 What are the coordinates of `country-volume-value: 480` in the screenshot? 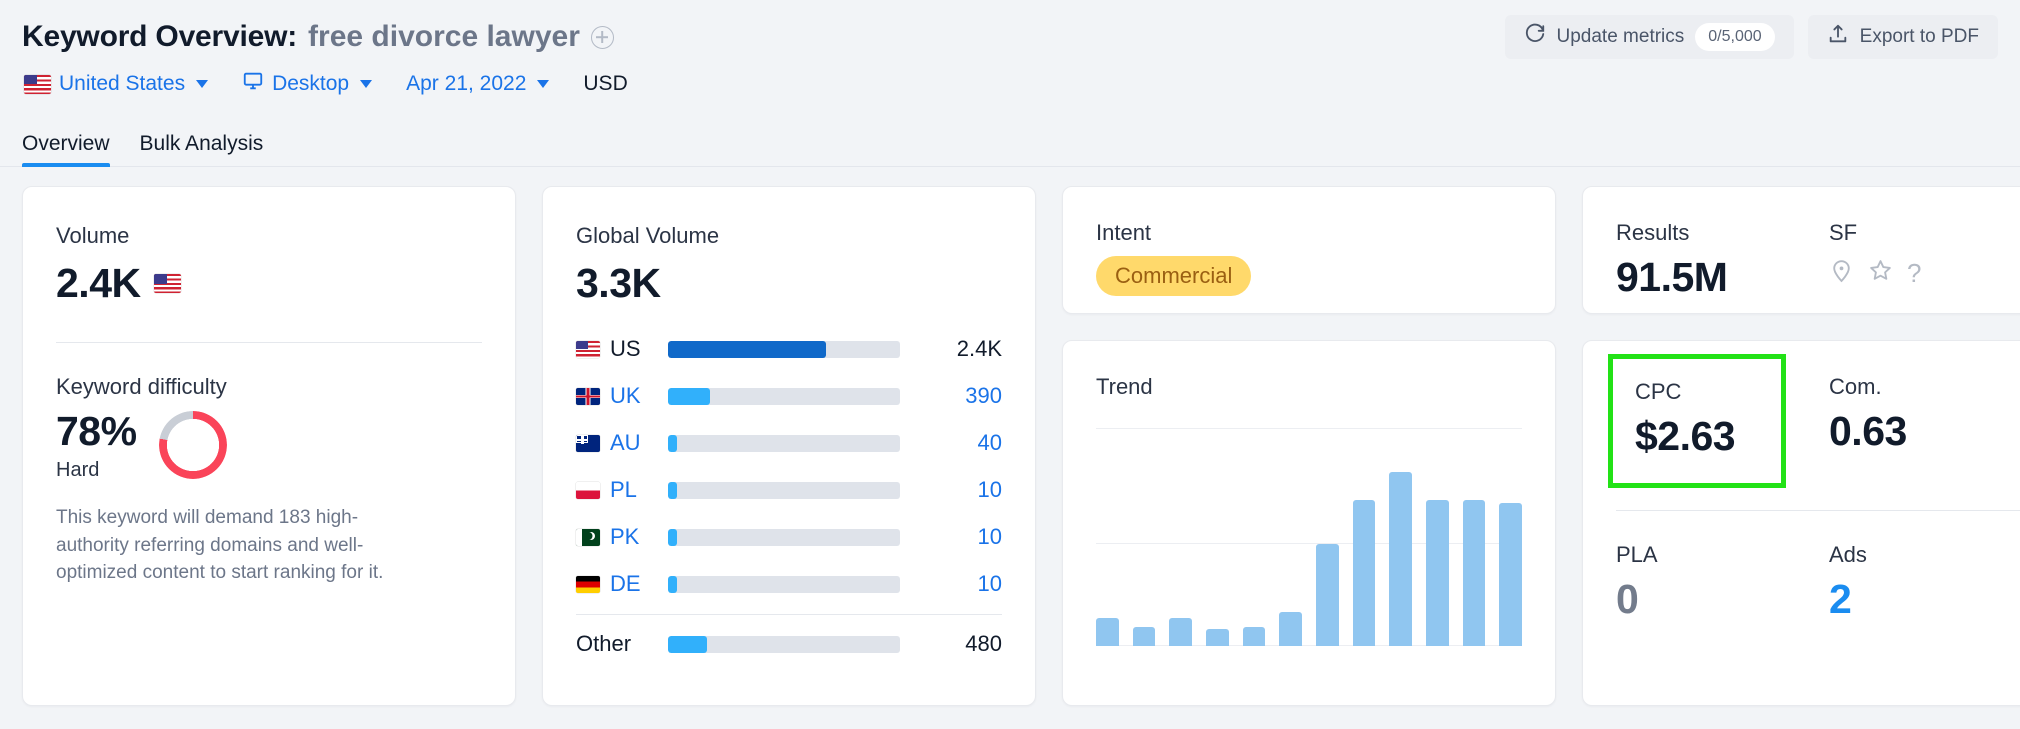 It's located at (983, 644).